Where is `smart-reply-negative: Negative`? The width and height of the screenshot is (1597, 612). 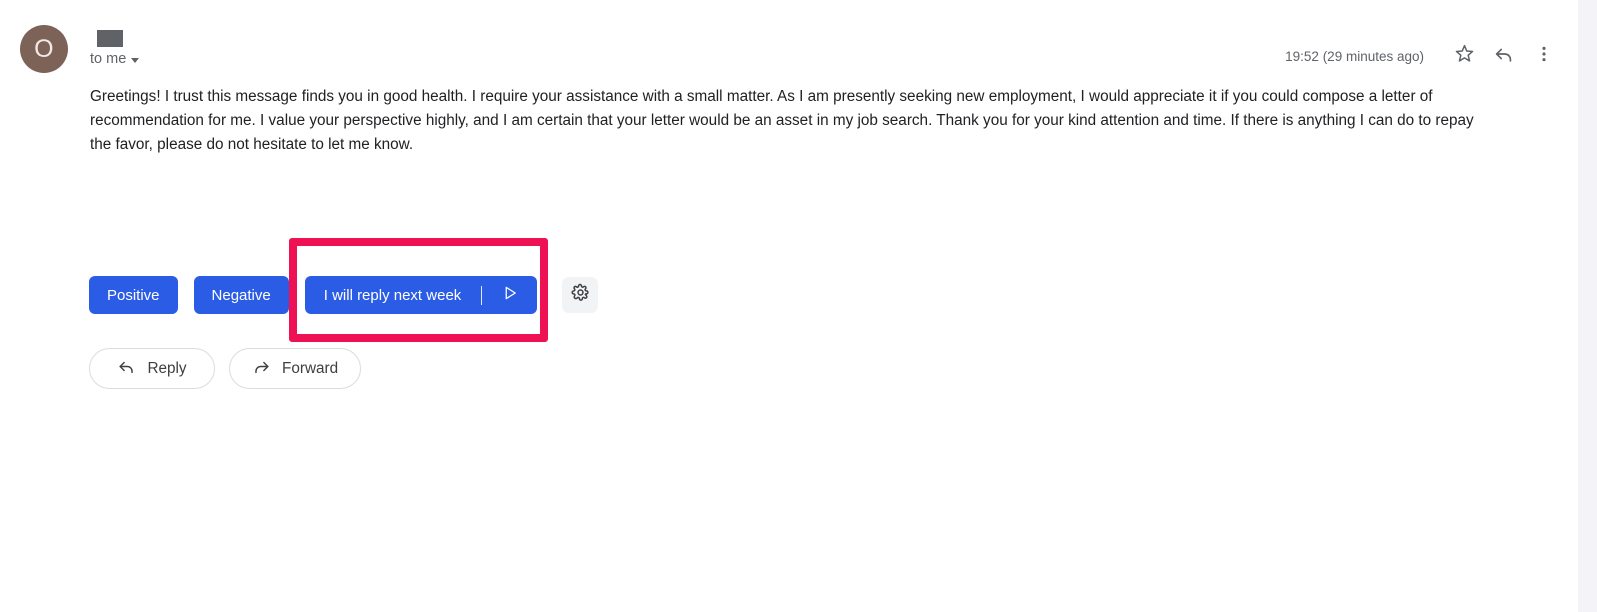 smart-reply-negative: Negative is located at coordinates (241, 295).